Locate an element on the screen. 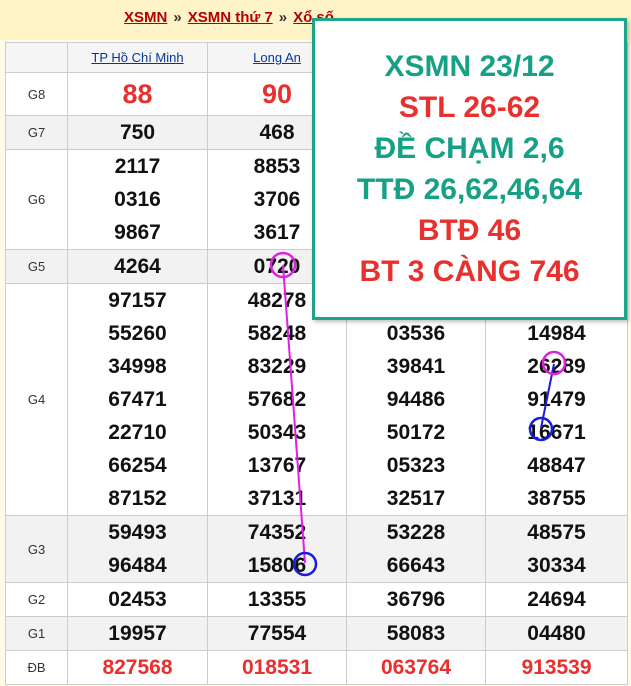  g6-value: 2117 is located at coordinates (137, 166).